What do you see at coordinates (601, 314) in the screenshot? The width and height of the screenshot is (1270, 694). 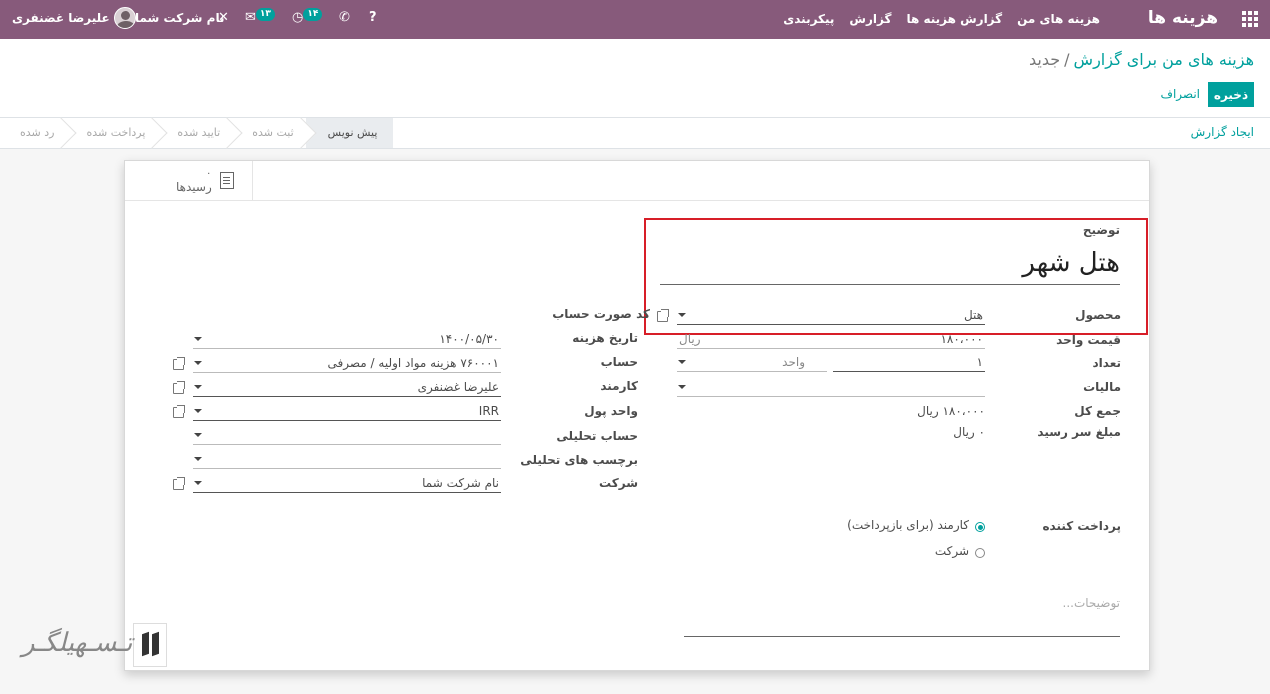 I see `bill-reference-label: کد صورت حساب` at bounding box center [601, 314].